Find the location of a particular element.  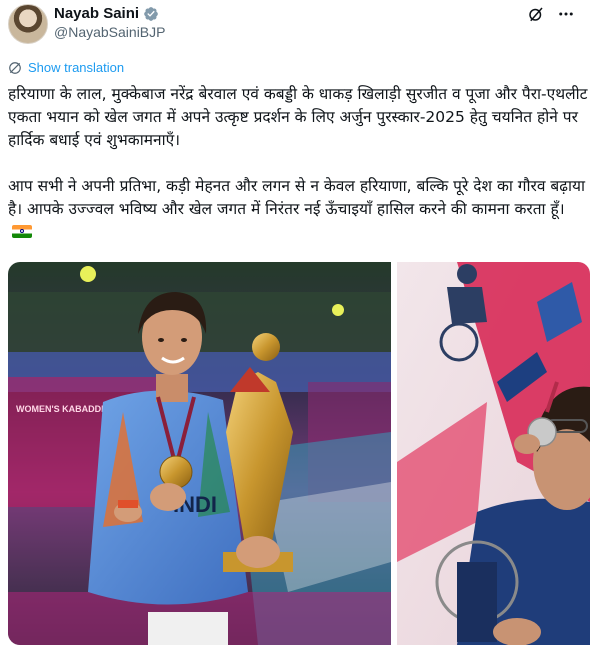

show-translation-link: Show translation is located at coordinates (66, 67).